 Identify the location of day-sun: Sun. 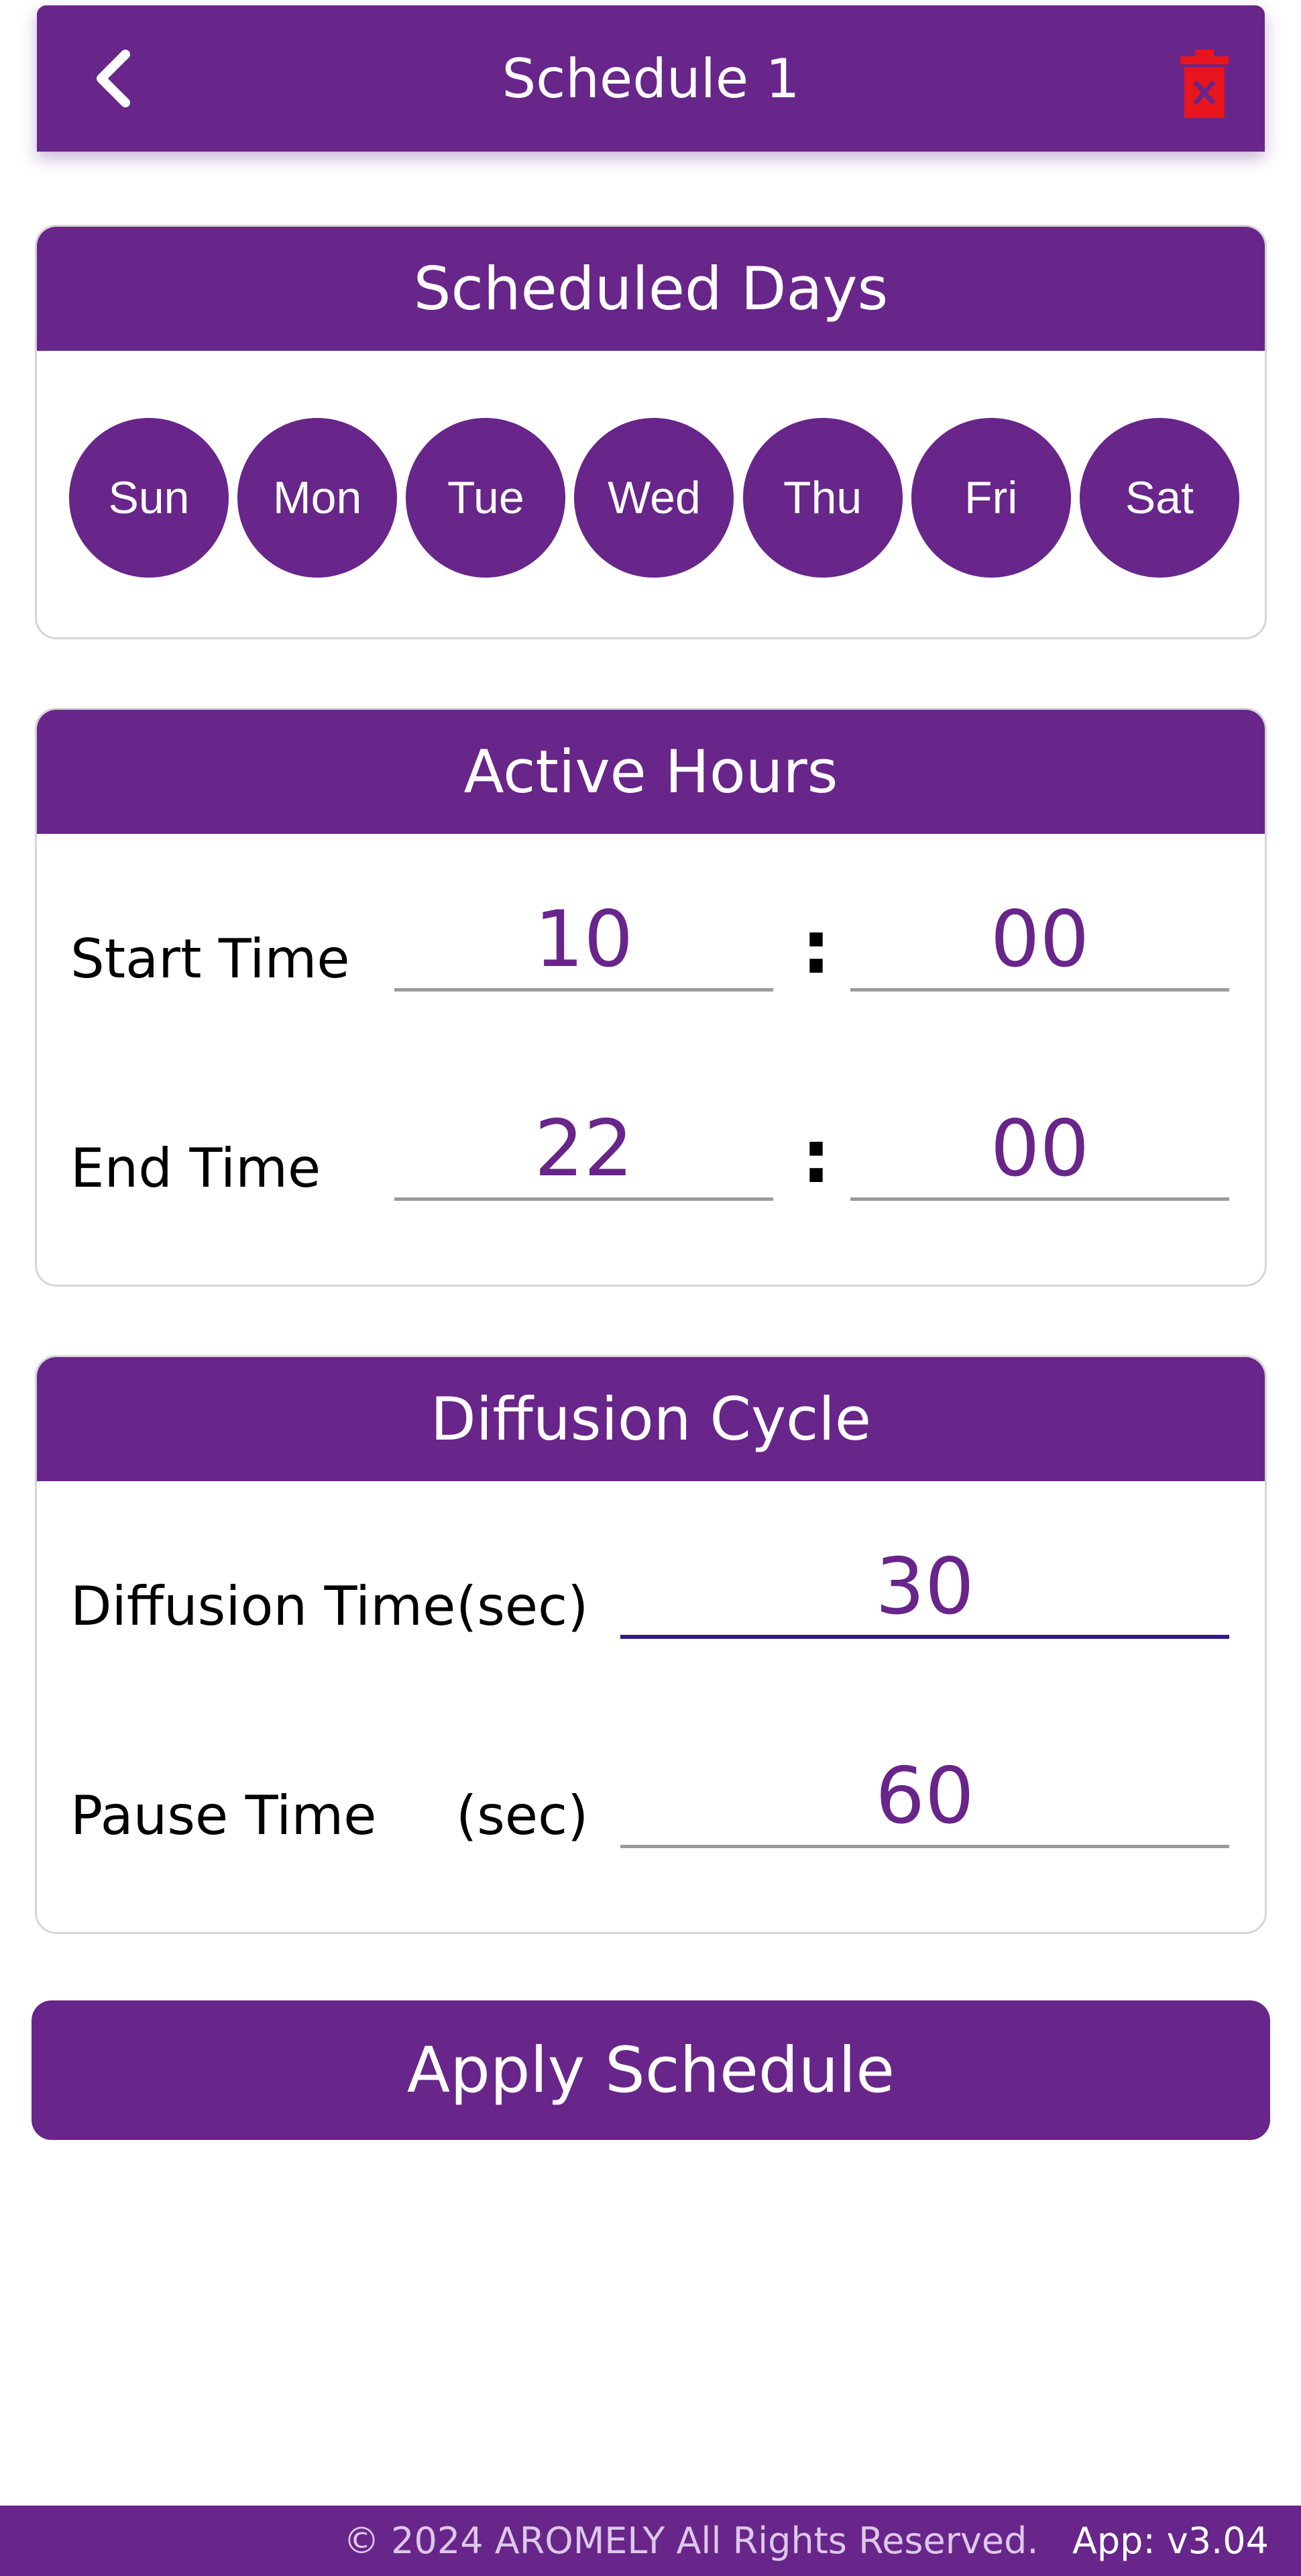
(149, 498).